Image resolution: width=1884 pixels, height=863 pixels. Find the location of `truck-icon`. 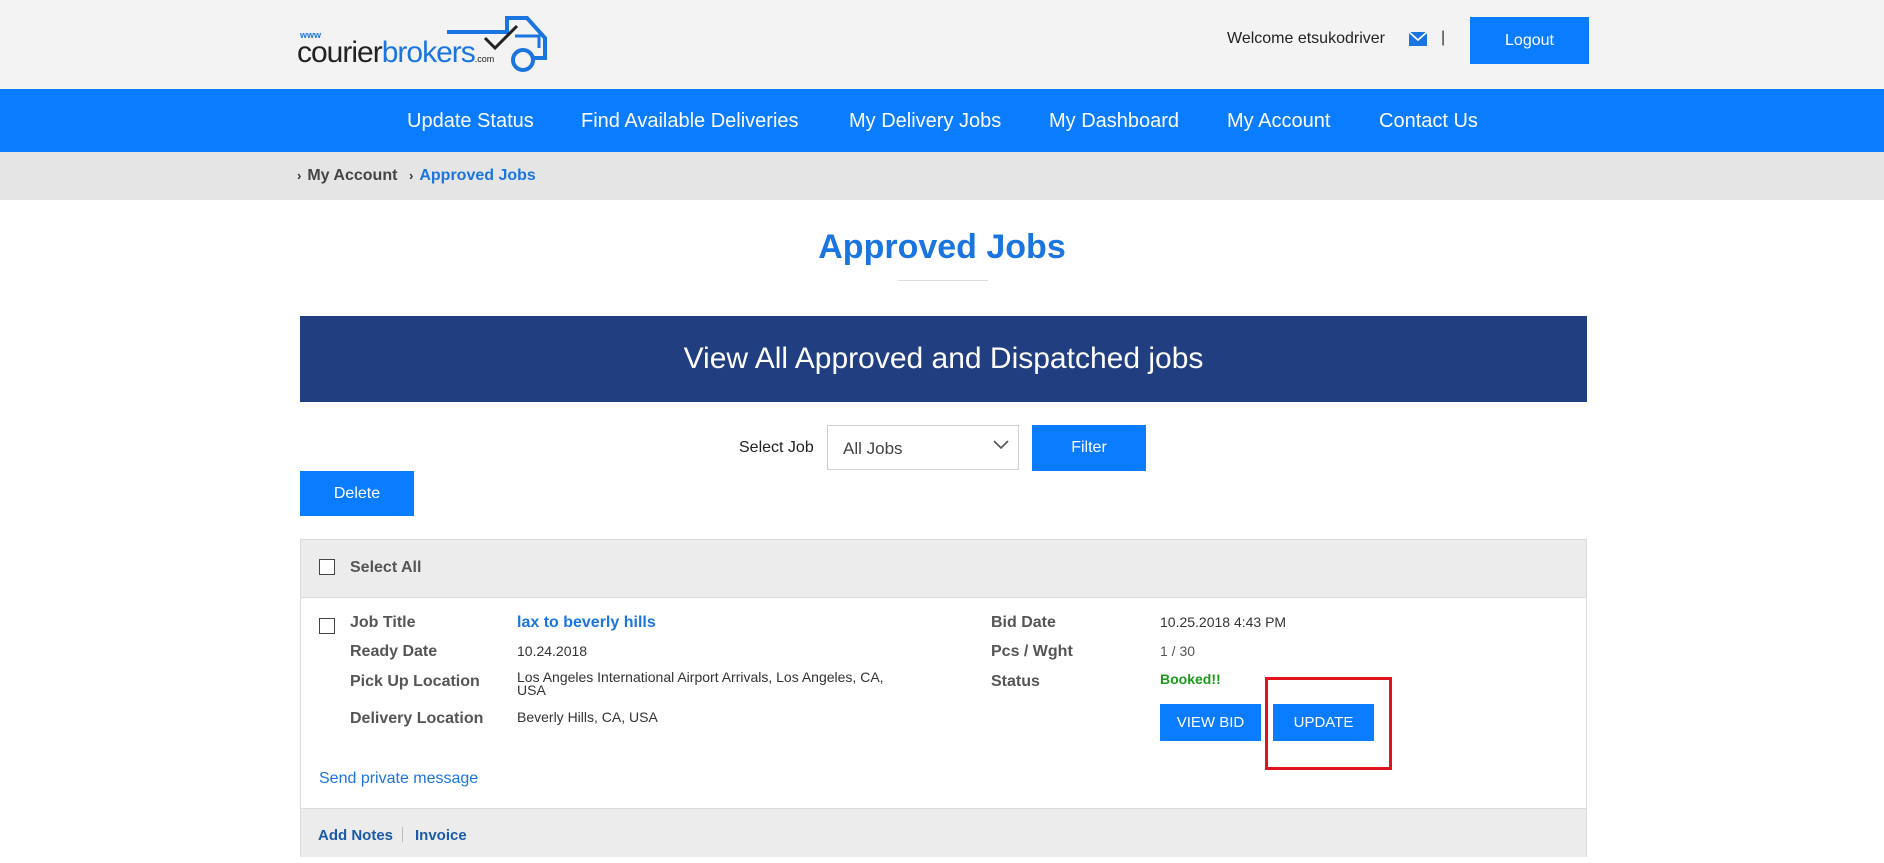

truck-icon is located at coordinates (497, 44).